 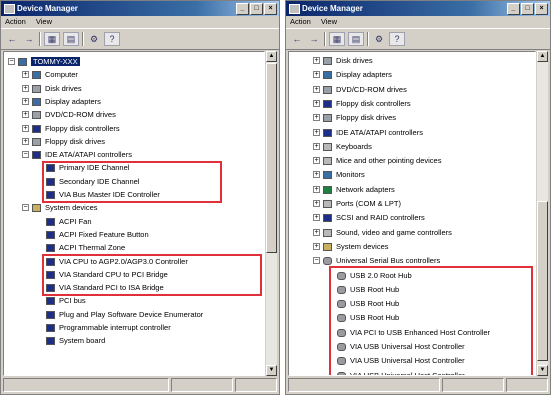 I want to click on tree-item: SCSI and RAID controllers, so click(x=374, y=217).